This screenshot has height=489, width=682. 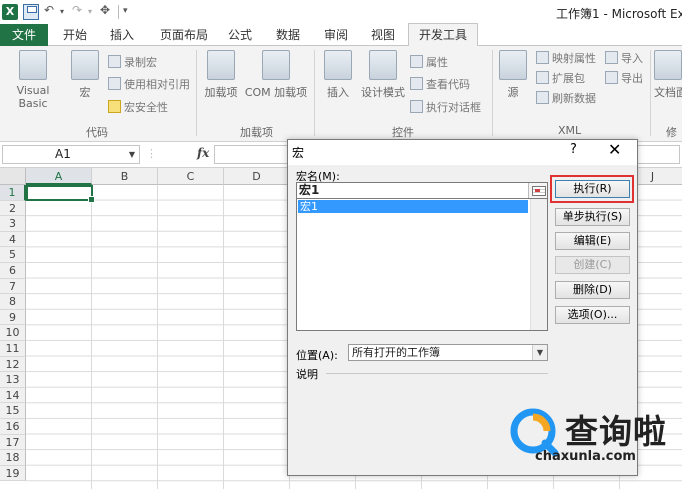 What do you see at coordinates (568, 78) in the screenshot?
I see `expansion-packs-label: 扩展包` at bounding box center [568, 78].